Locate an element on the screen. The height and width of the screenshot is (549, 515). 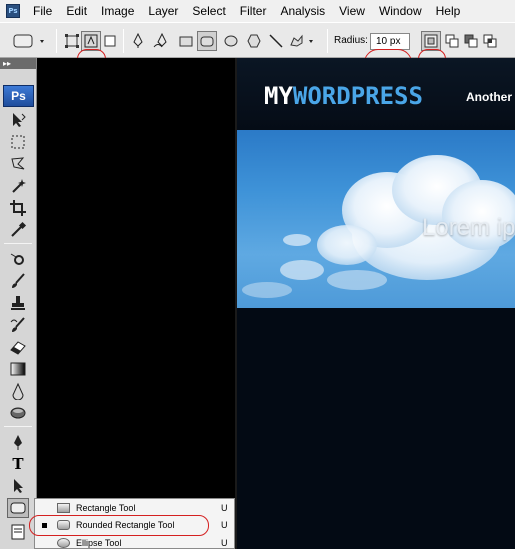
flyout-item-label: Rounded Rectangle Tool is located at coordinates (125, 525).